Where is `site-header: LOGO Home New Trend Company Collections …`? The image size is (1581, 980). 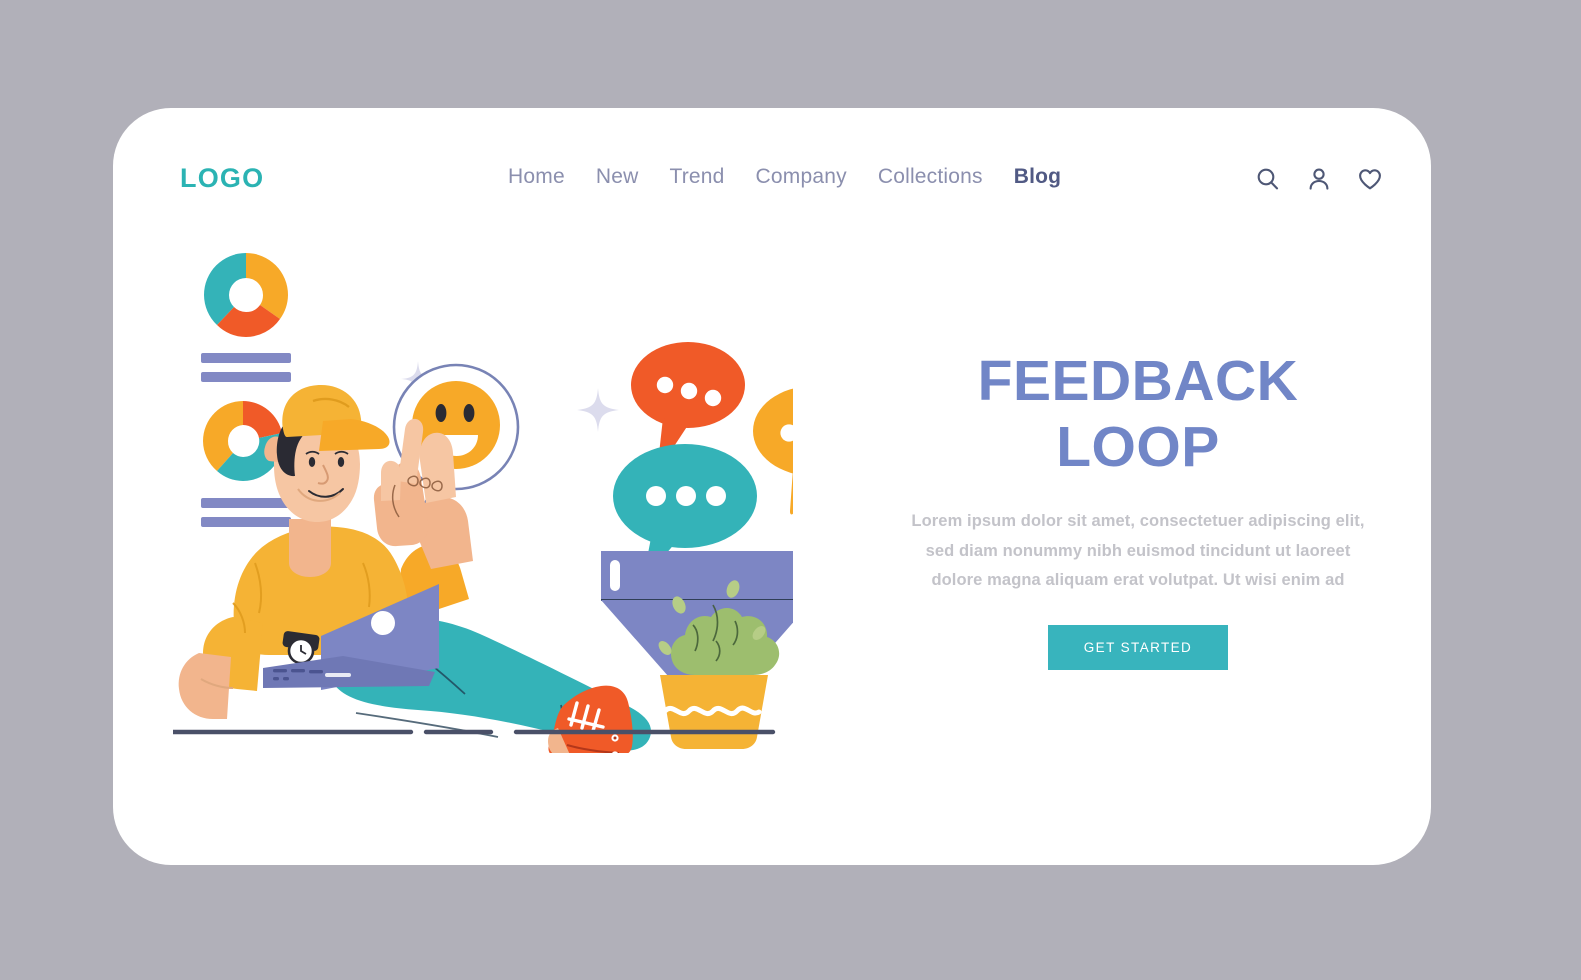 site-header: LOGO Home New Trend Company Collections … is located at coordinates (772, 173).